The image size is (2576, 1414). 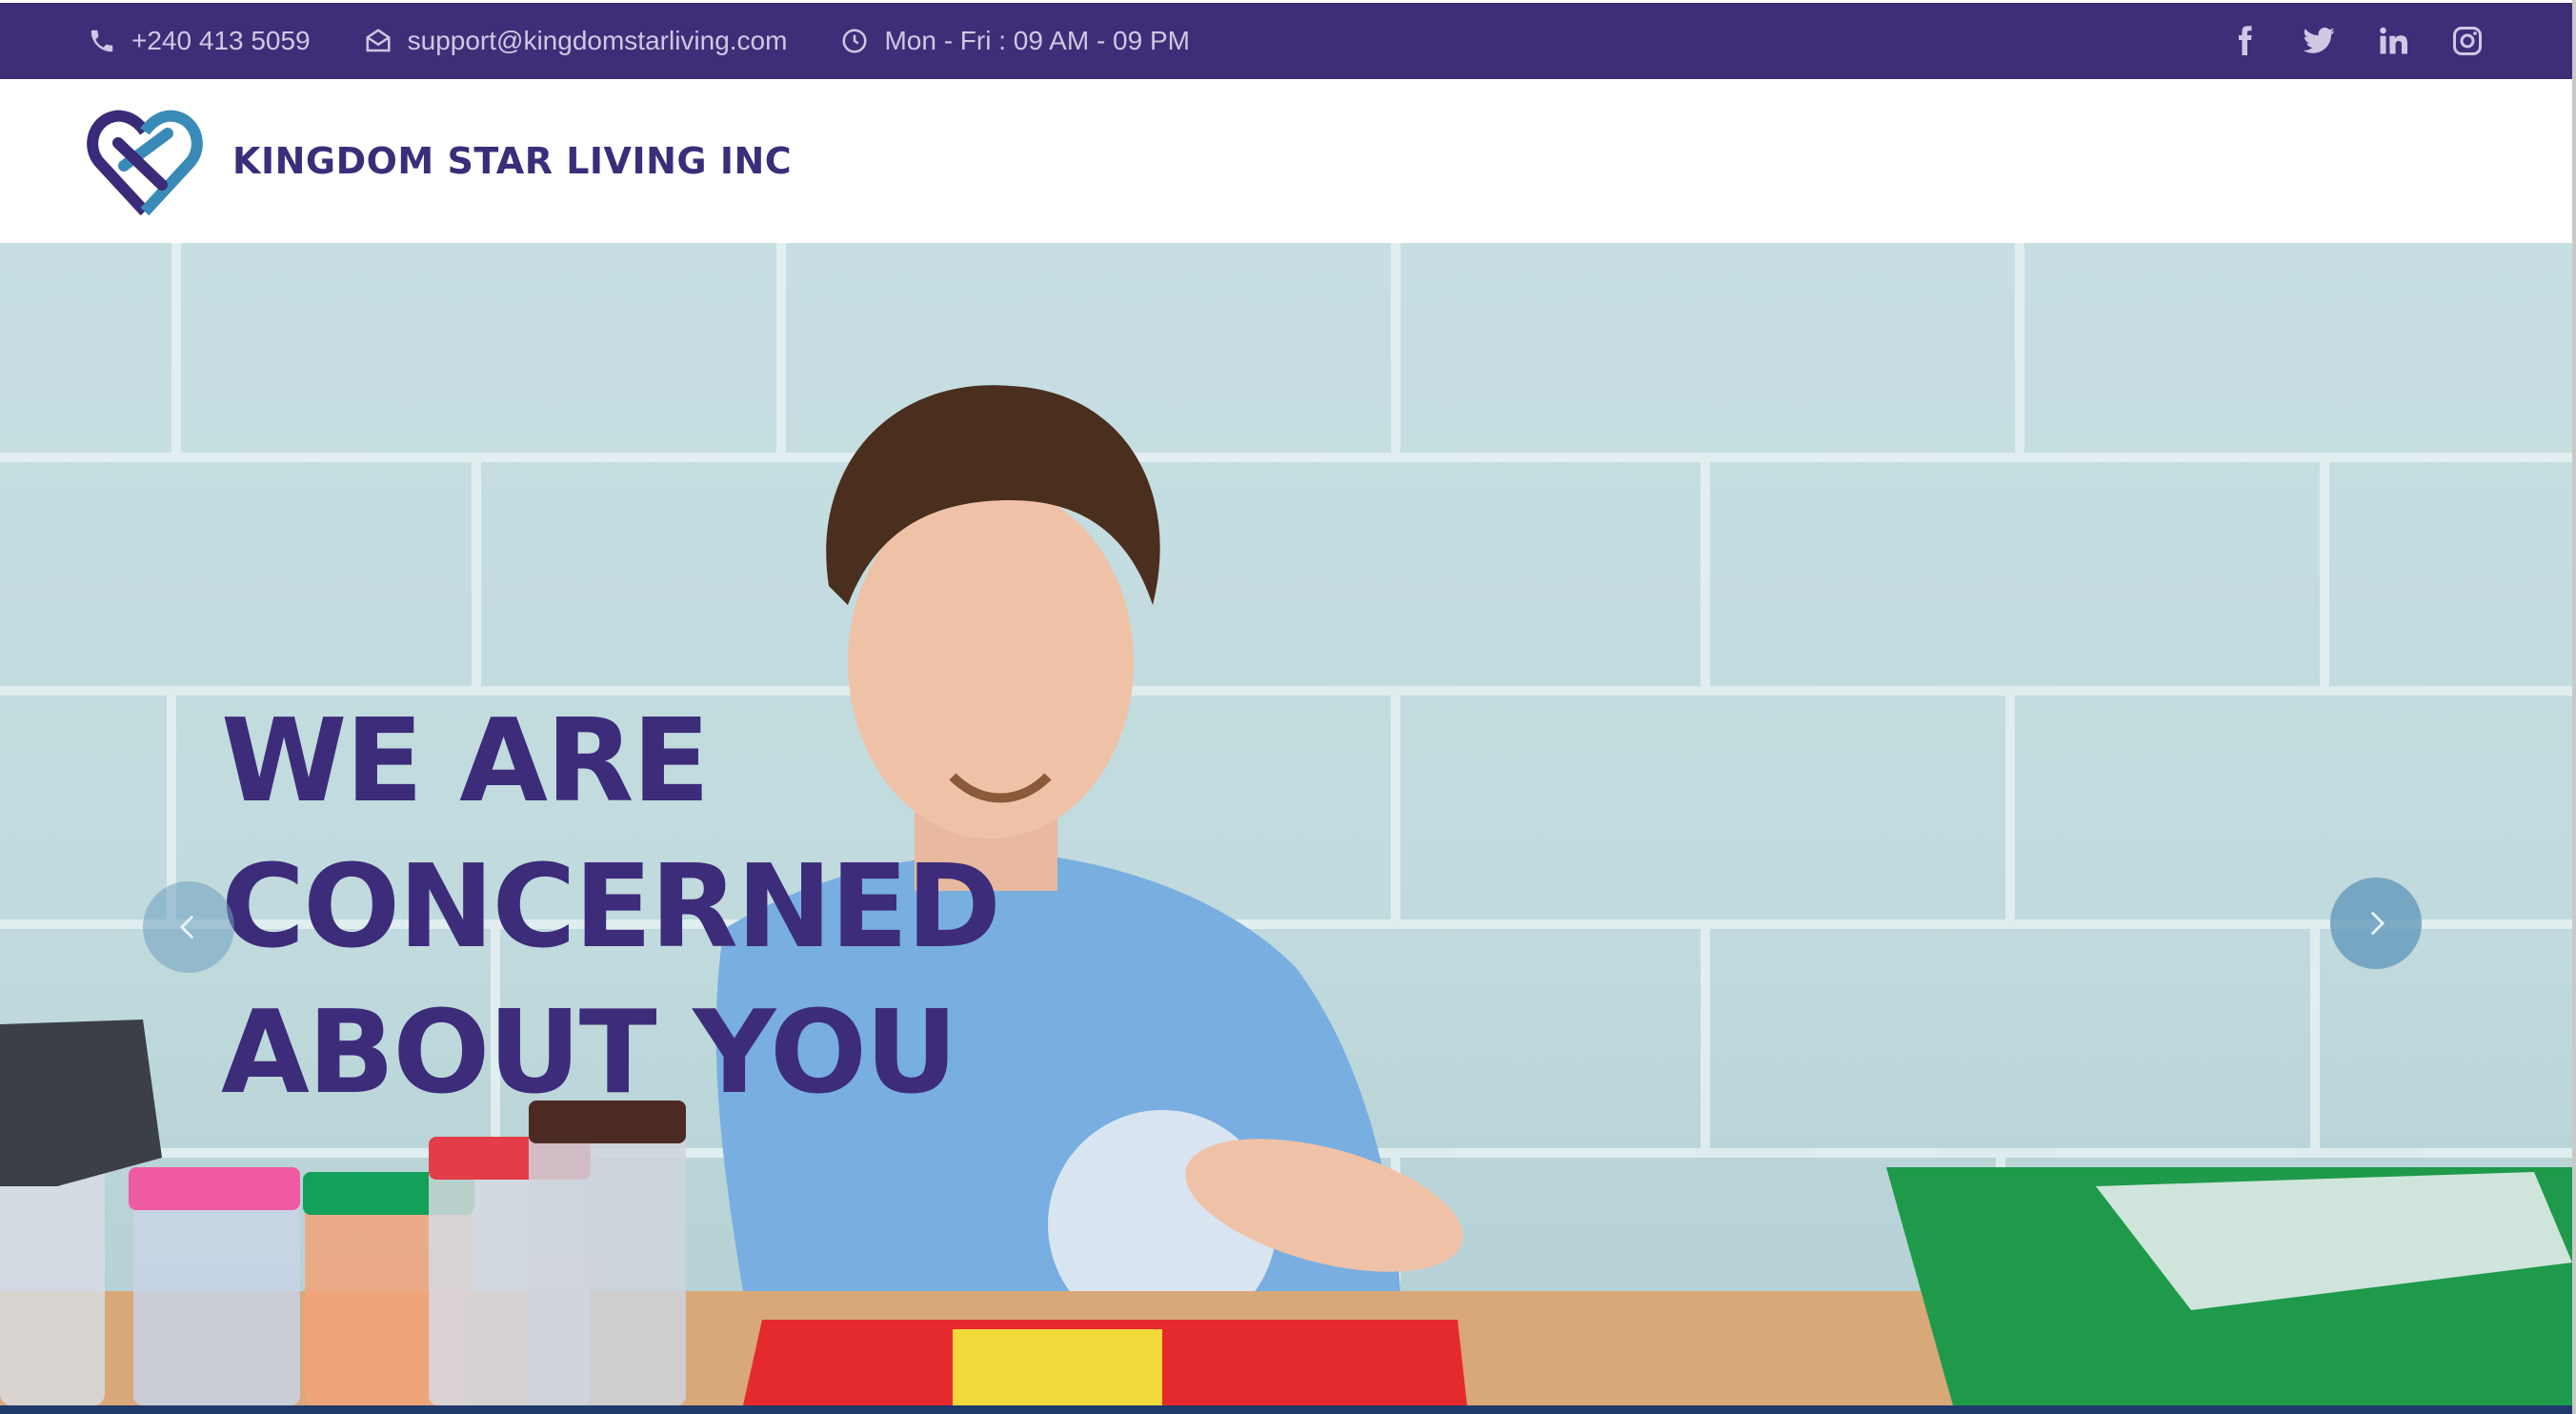 I want to click on linkedin-icon, so click(x=2393, y=40).